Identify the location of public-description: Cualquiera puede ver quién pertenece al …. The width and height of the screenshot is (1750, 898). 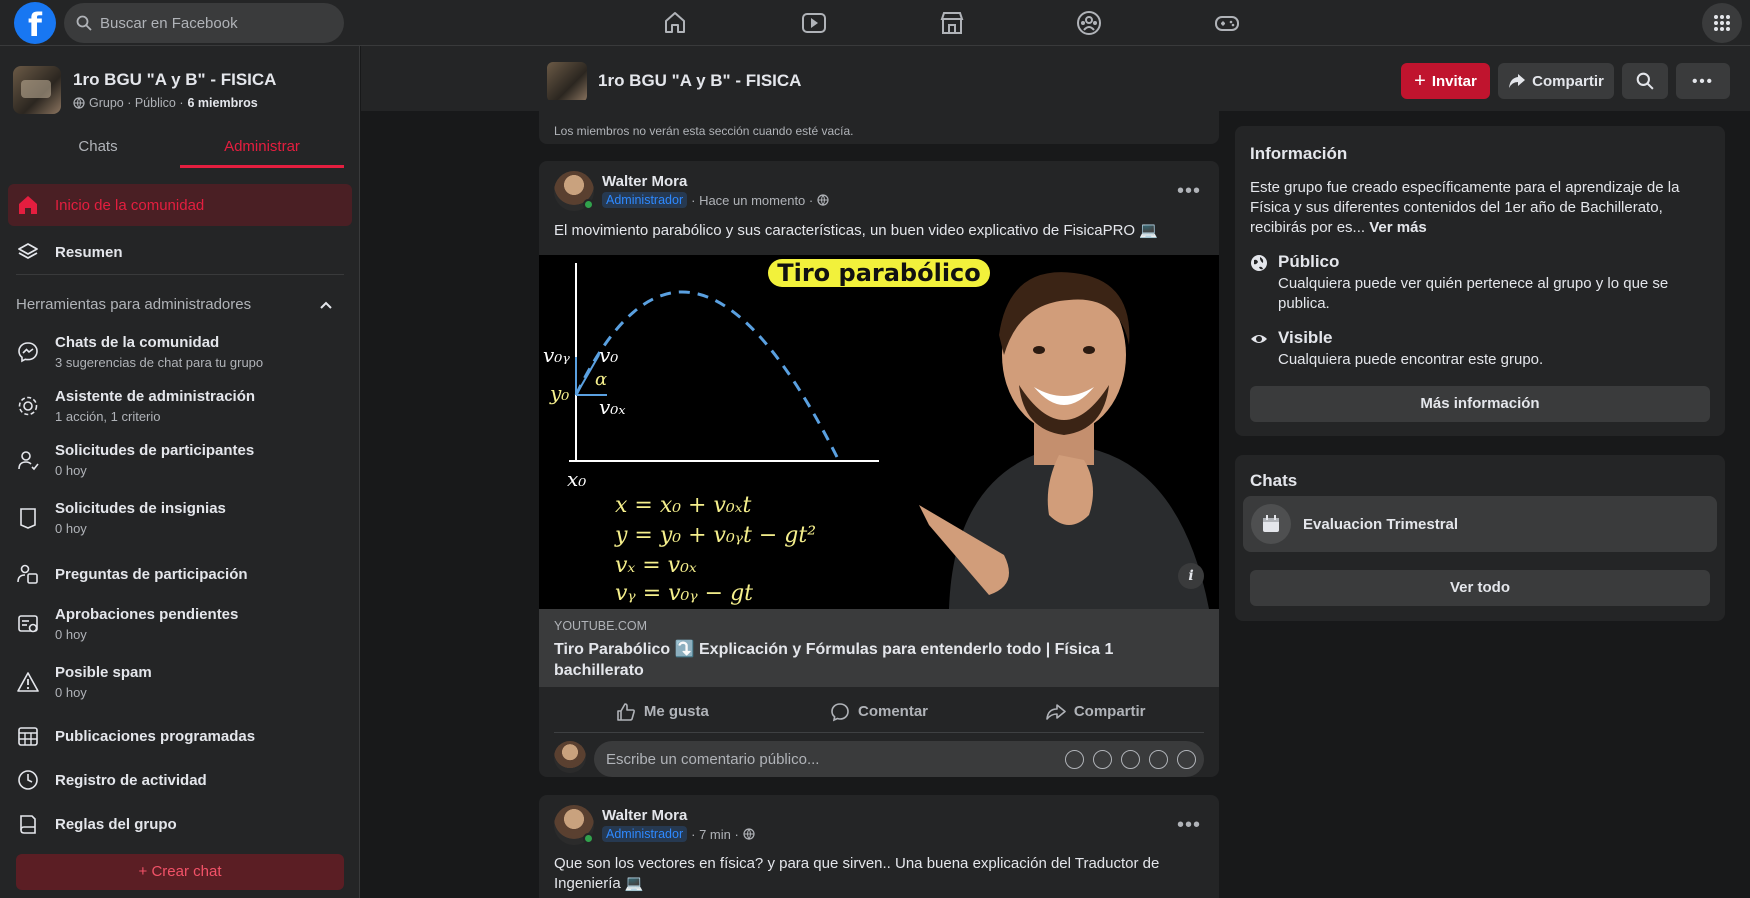
(1473, 293).